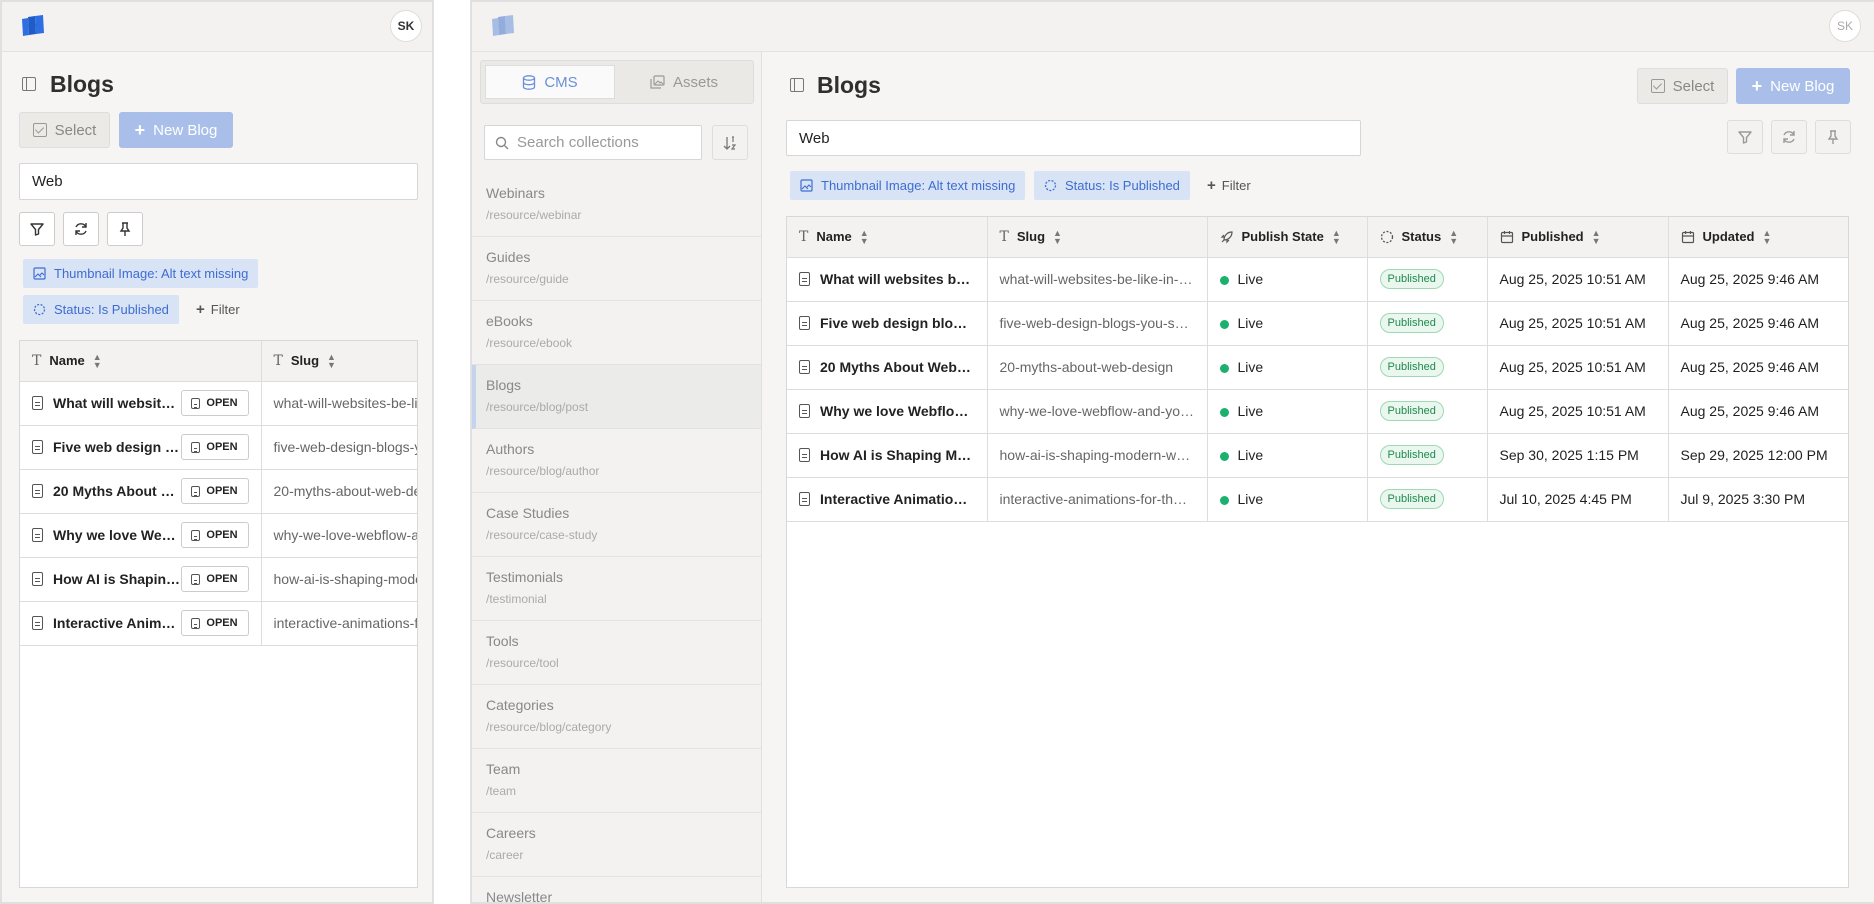  What do you see at coordinates (141, 491) in the screenshot?
I see `name-cell: 20 Myths About Web Design OPEN` at bounding box center [141, 491].